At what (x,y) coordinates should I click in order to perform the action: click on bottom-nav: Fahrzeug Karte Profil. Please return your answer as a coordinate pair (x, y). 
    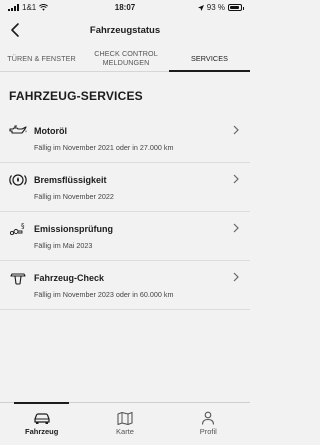
    Looking at the image, I should click on (125, 423).